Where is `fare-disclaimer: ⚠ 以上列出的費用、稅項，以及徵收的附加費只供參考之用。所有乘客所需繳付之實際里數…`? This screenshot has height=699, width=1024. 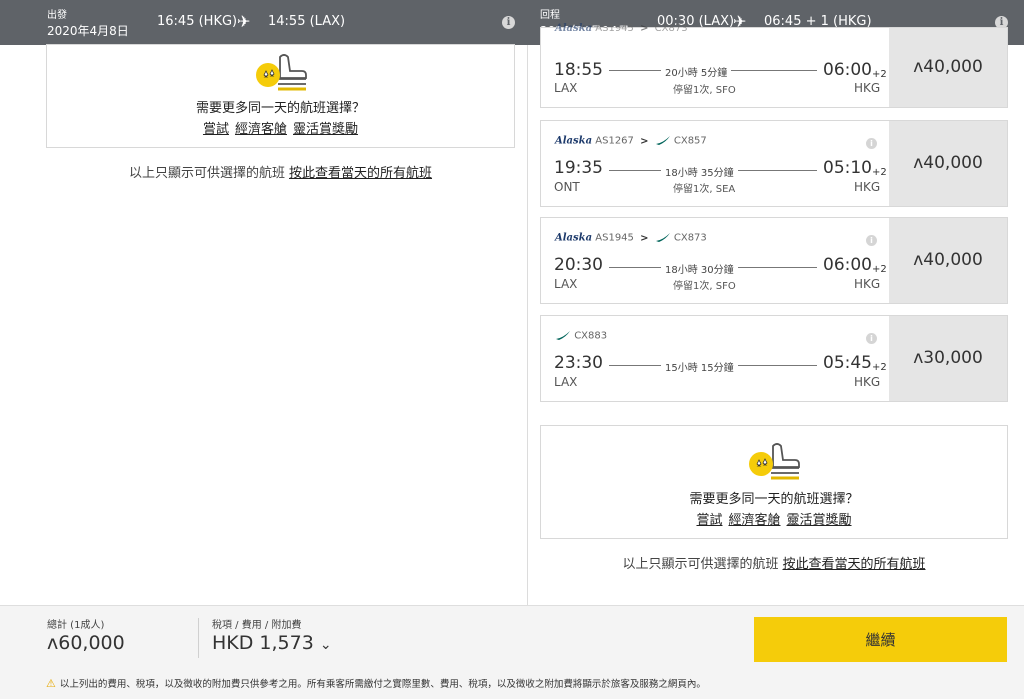 fare-disclaimer: ⚠ 以上列出的費用、稅項，以及徵收的附加費只供參考之用。所有乘客所需繳付之實際里數… is located at coordinates (376, 683).